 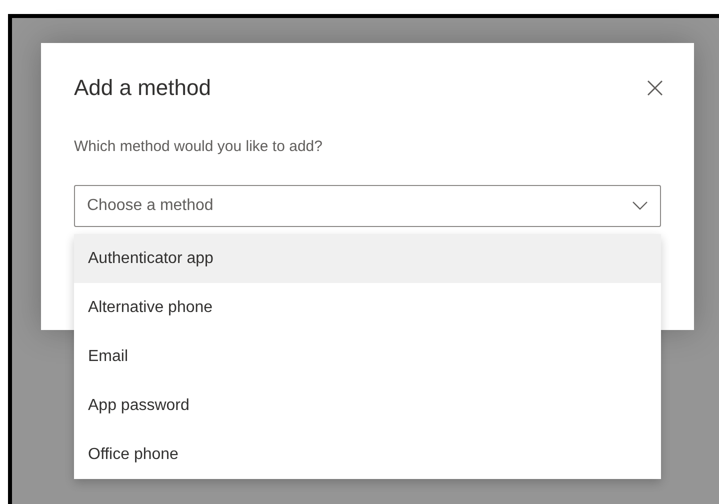 What do you see at coordinates (367, 205) in the screenshot?
I see `method-select: Choose a method` at bounding box center [367, 205].